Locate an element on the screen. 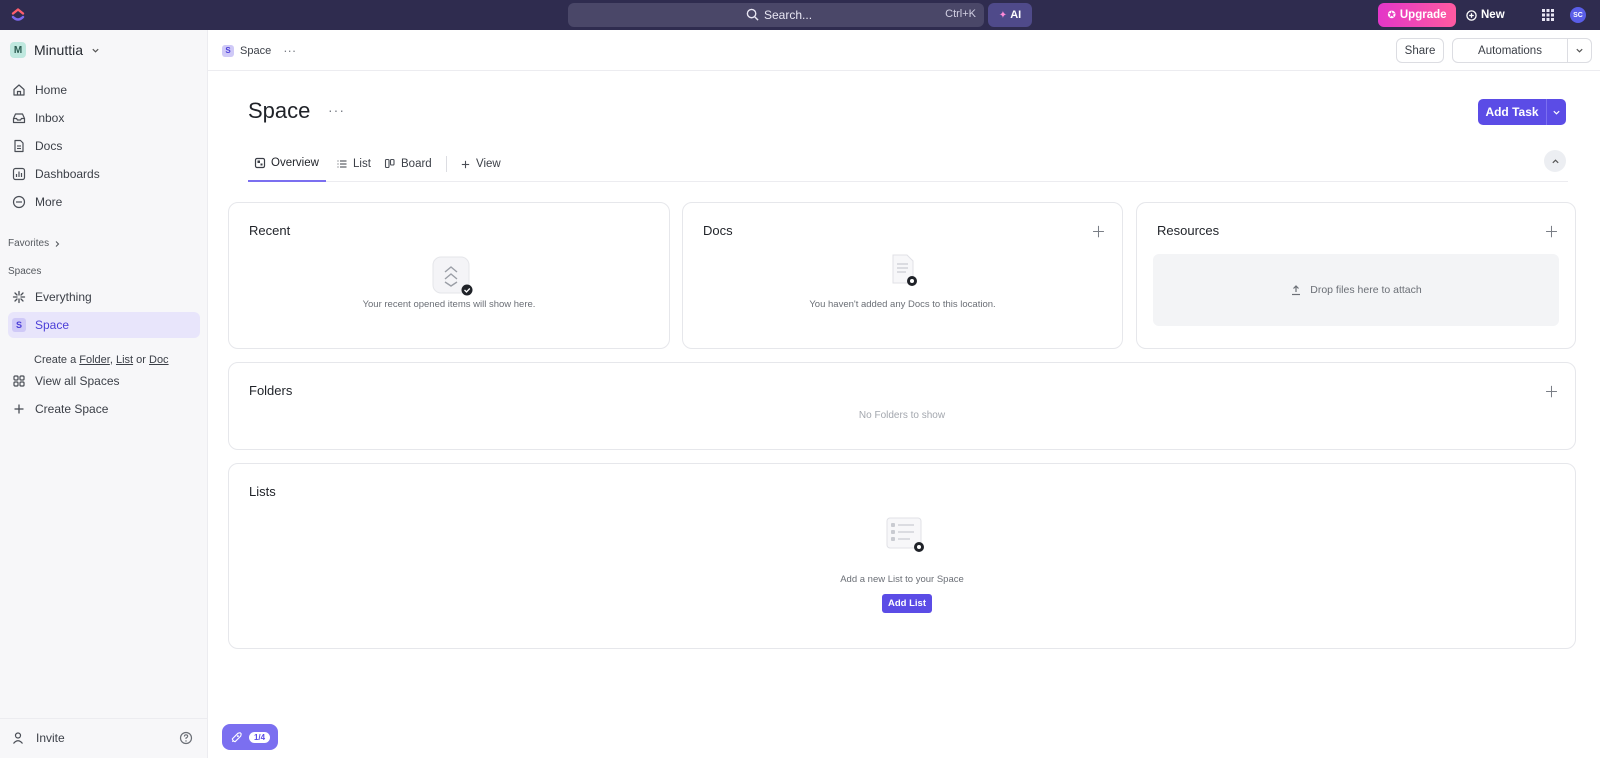 The width and height of the screenshot is (1600, 758). favorites-label: Favorites is located at coordinates (29, 243).